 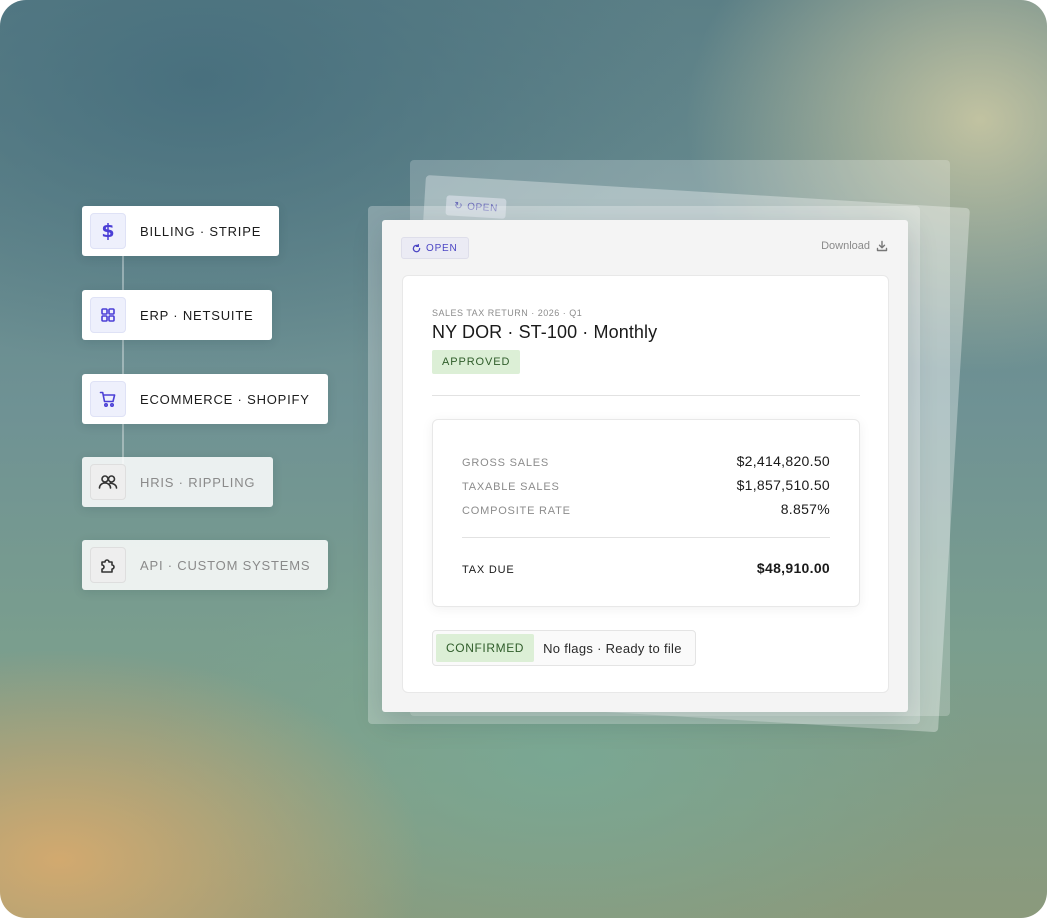 I want to click on gross-sales-value: $2,414,820.50, so click(x=783, y=461).